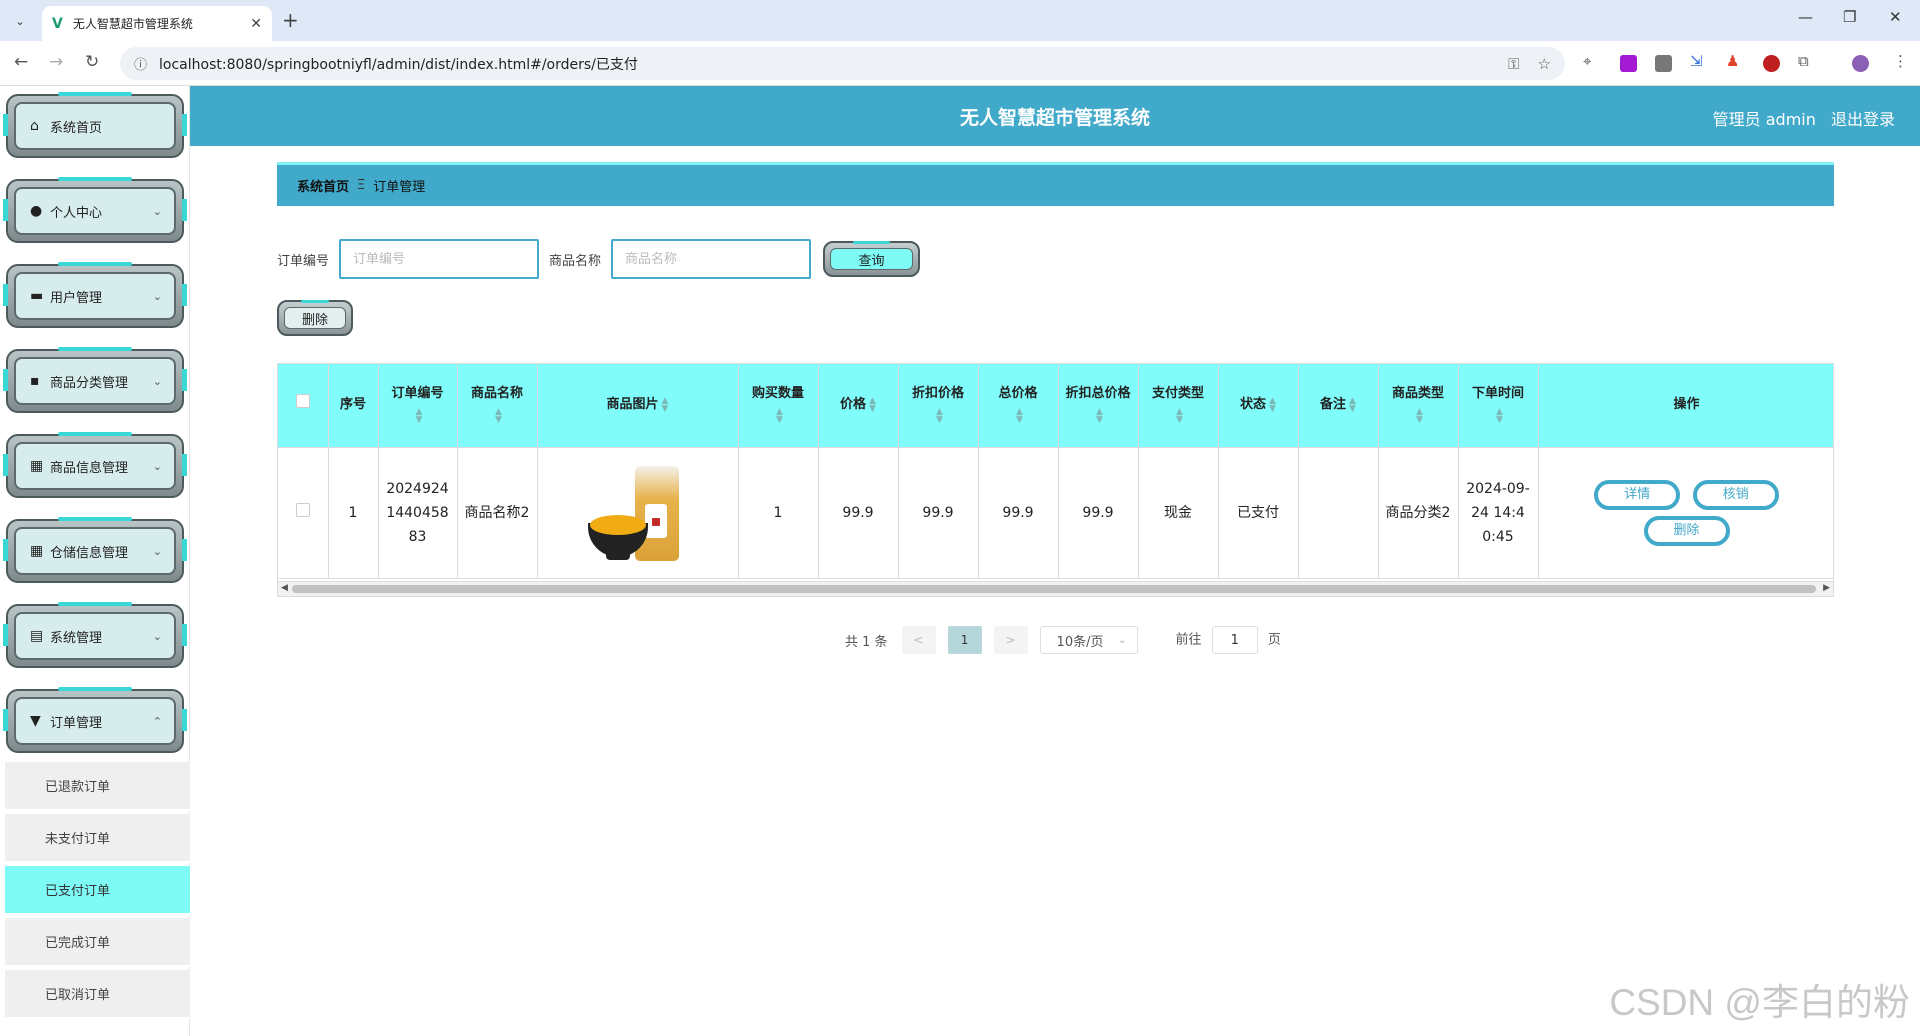 The height and width of the screenshot is (1036, 1920). I want to click on row-select-cell, so click(303, 513).